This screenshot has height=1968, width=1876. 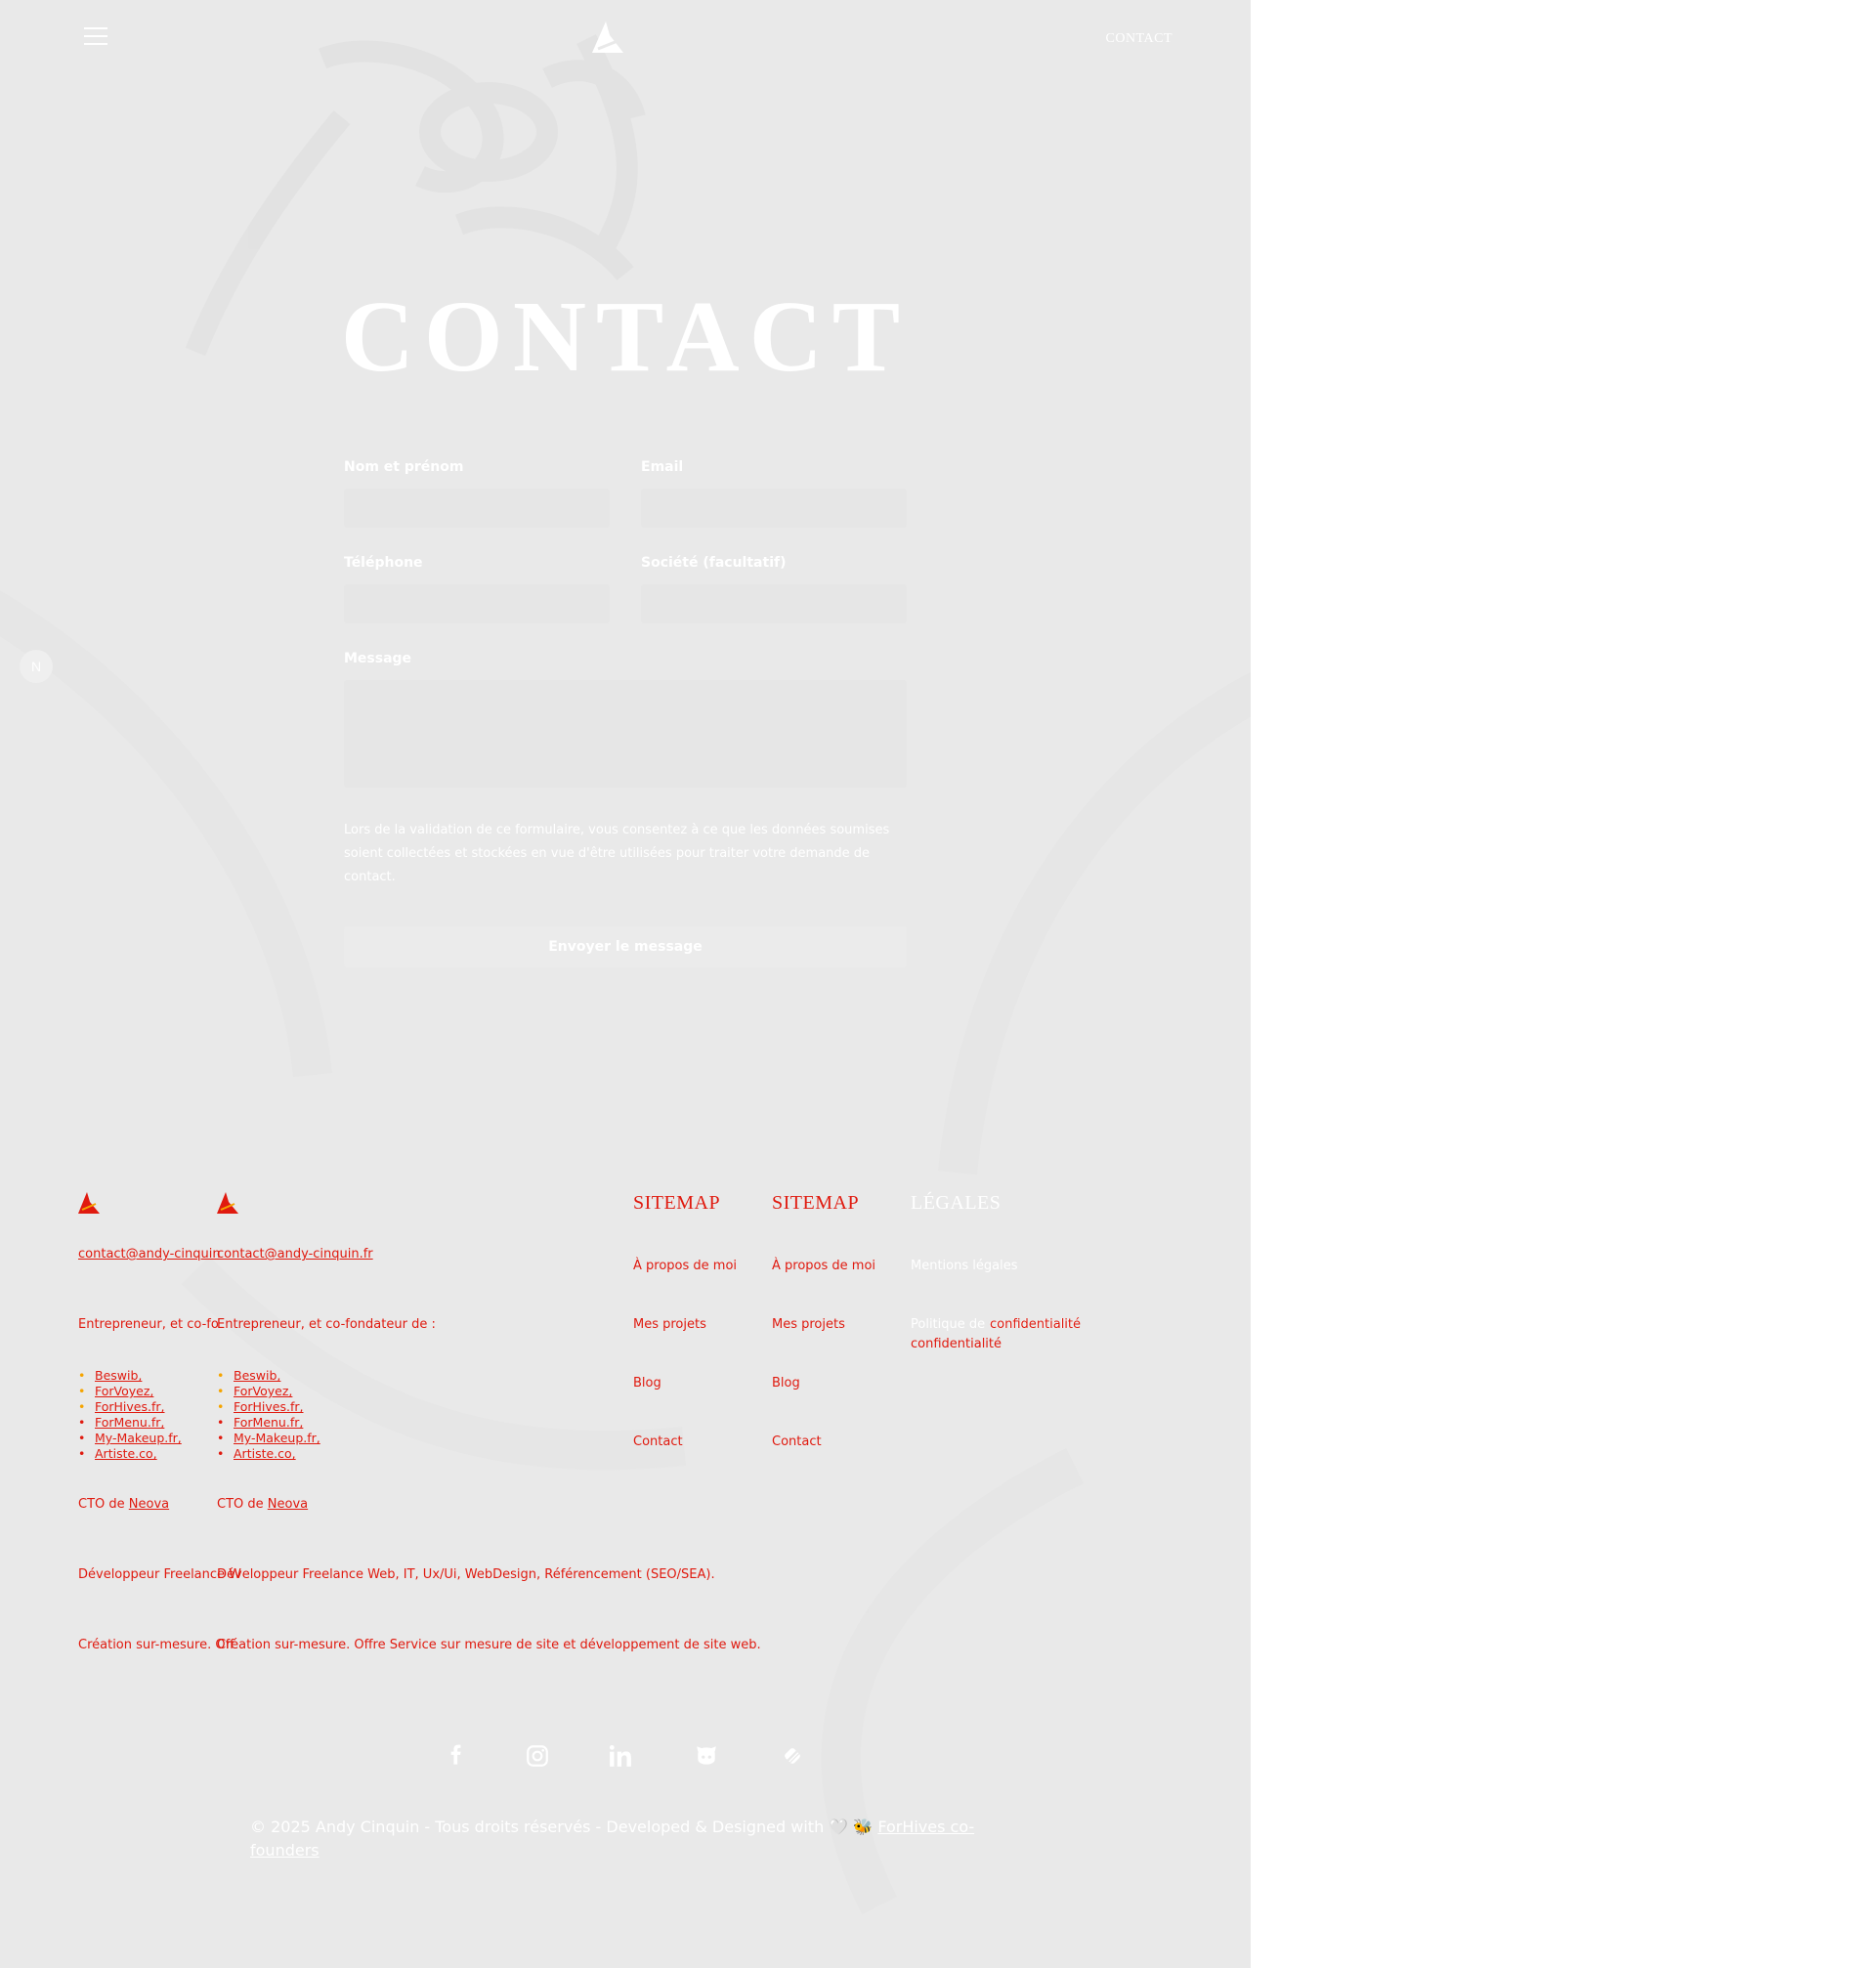 I want to click on submit-button: Envoyer le message, so click(x=625, y=946).